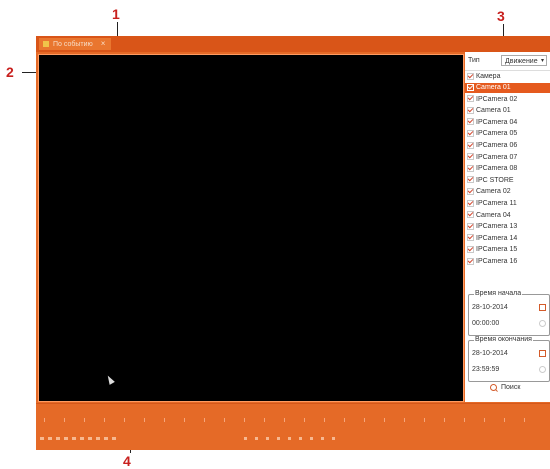 This screenshot has height=469, width=550. What do you see at coordinates (488, 76) in the screenshot?
I see `camera-header: Камера` at bounding box center [488, 76].